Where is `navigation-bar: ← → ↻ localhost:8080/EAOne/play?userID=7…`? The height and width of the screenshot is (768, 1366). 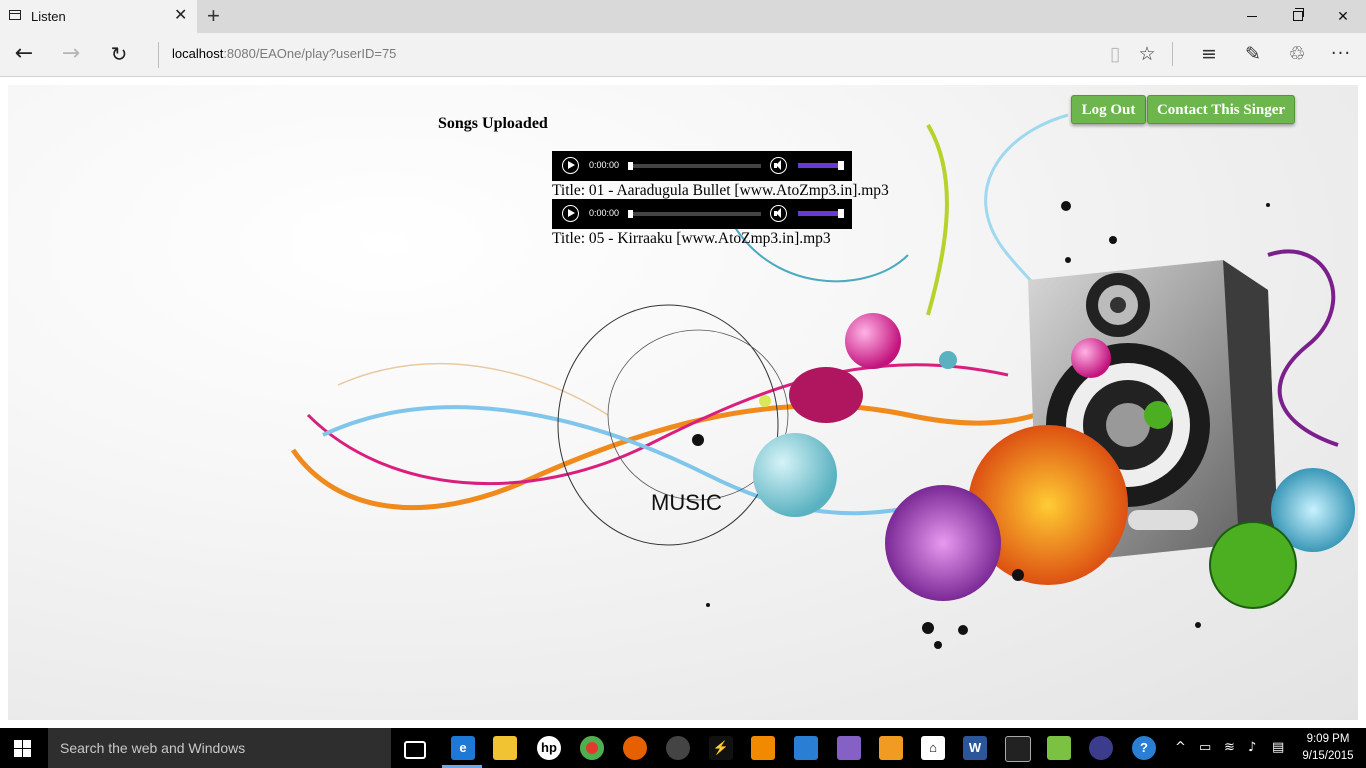
navigation-bar: ← → ↻ localhost:8080/EAOne/play?userID=7… is located at coordinates (683, 55).